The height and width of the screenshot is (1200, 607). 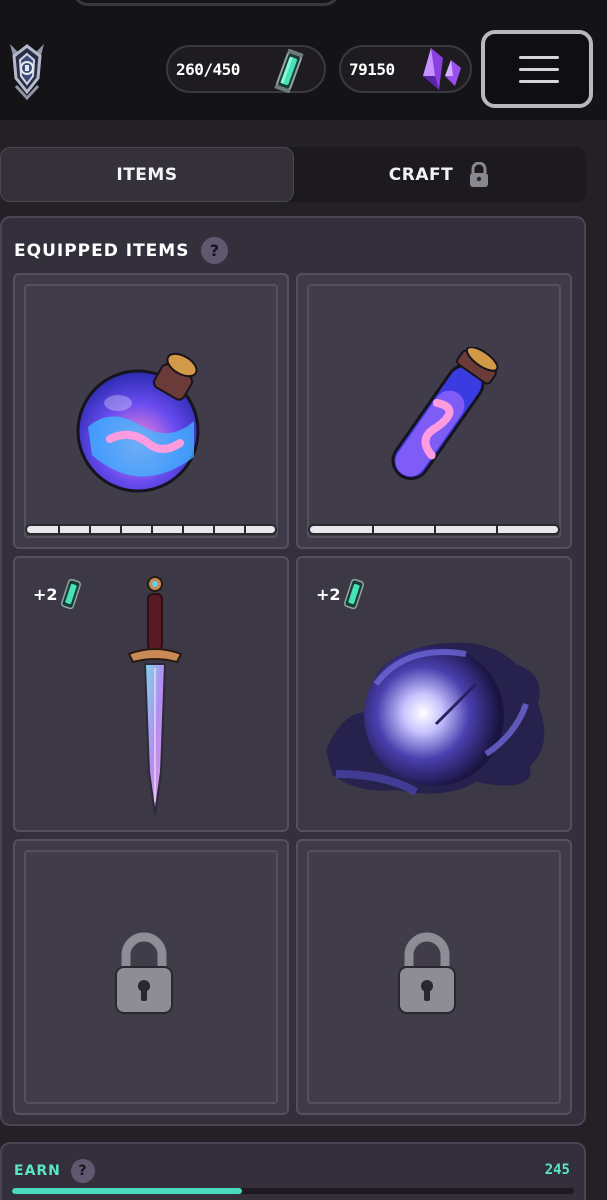 I want to click on earn-title: EARN, so click(x=37, y=1171).